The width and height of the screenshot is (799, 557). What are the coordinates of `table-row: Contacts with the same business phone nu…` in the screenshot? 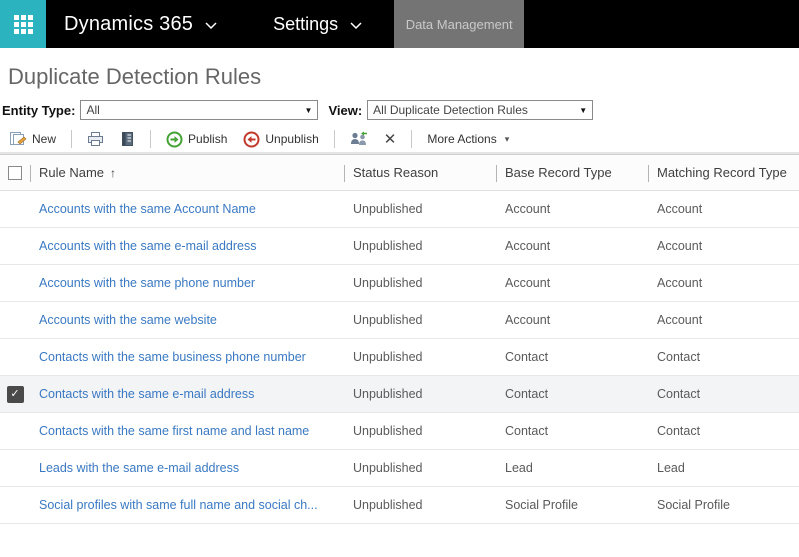 It's located at (399, 357).